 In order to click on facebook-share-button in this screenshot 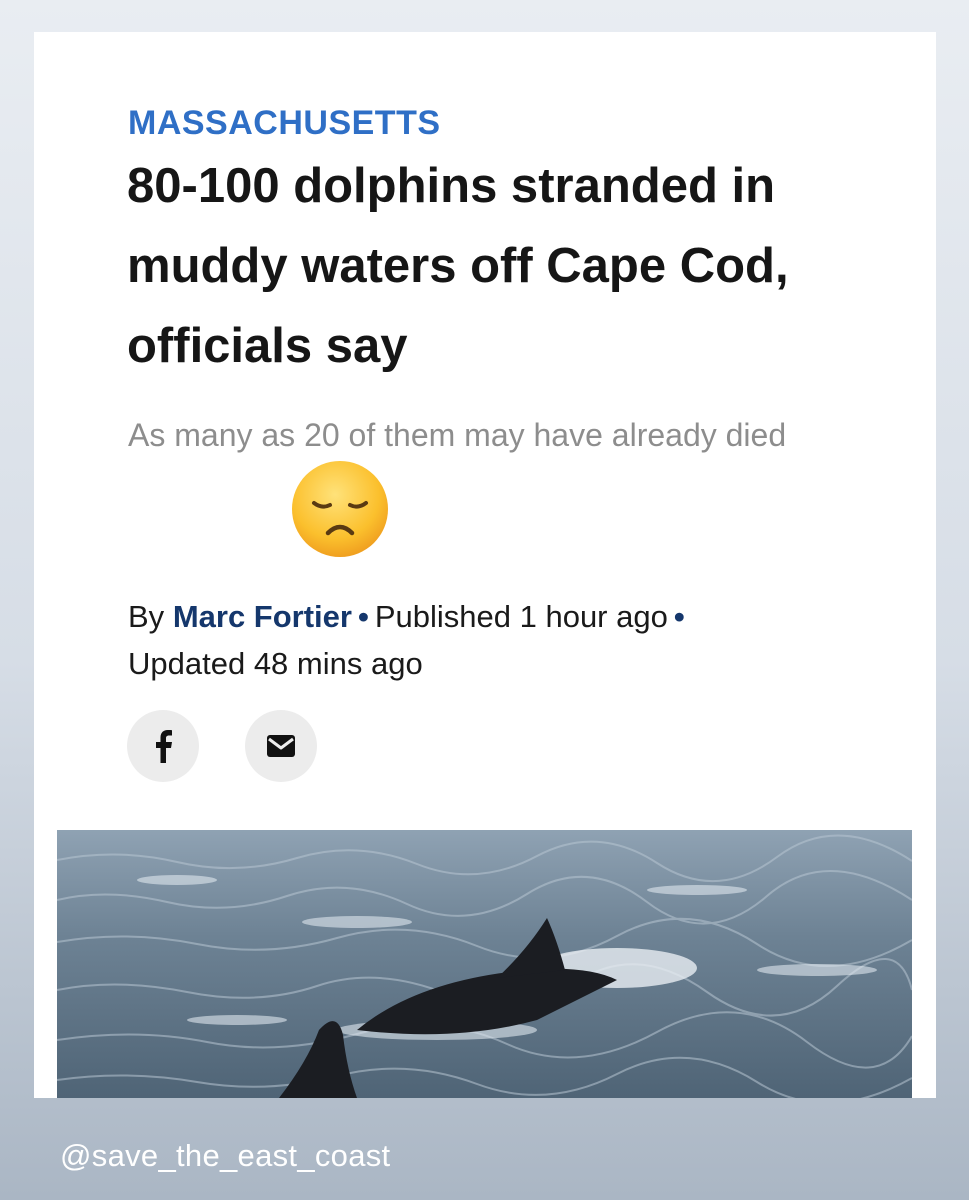, I will do `click(163, 746)`.